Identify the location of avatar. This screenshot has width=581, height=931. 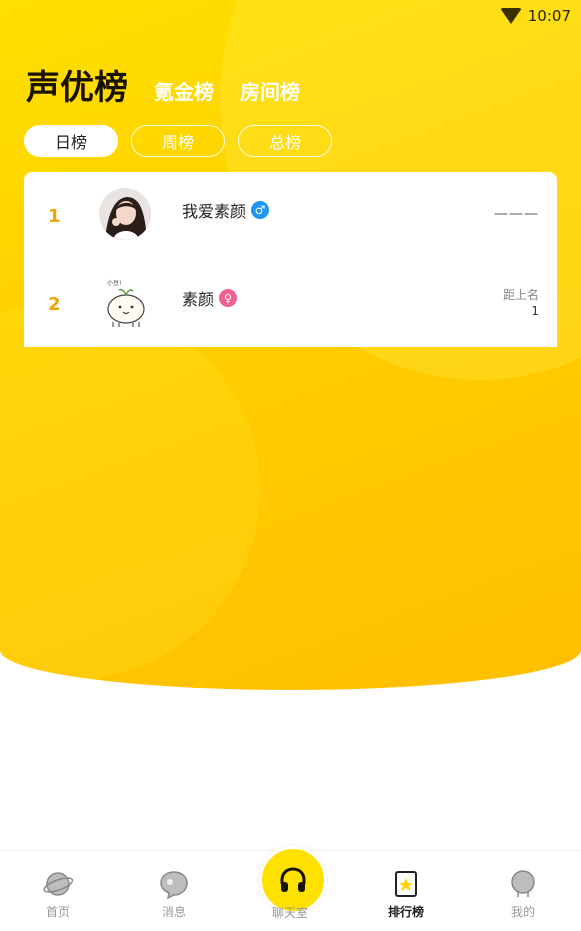
(125, 214).